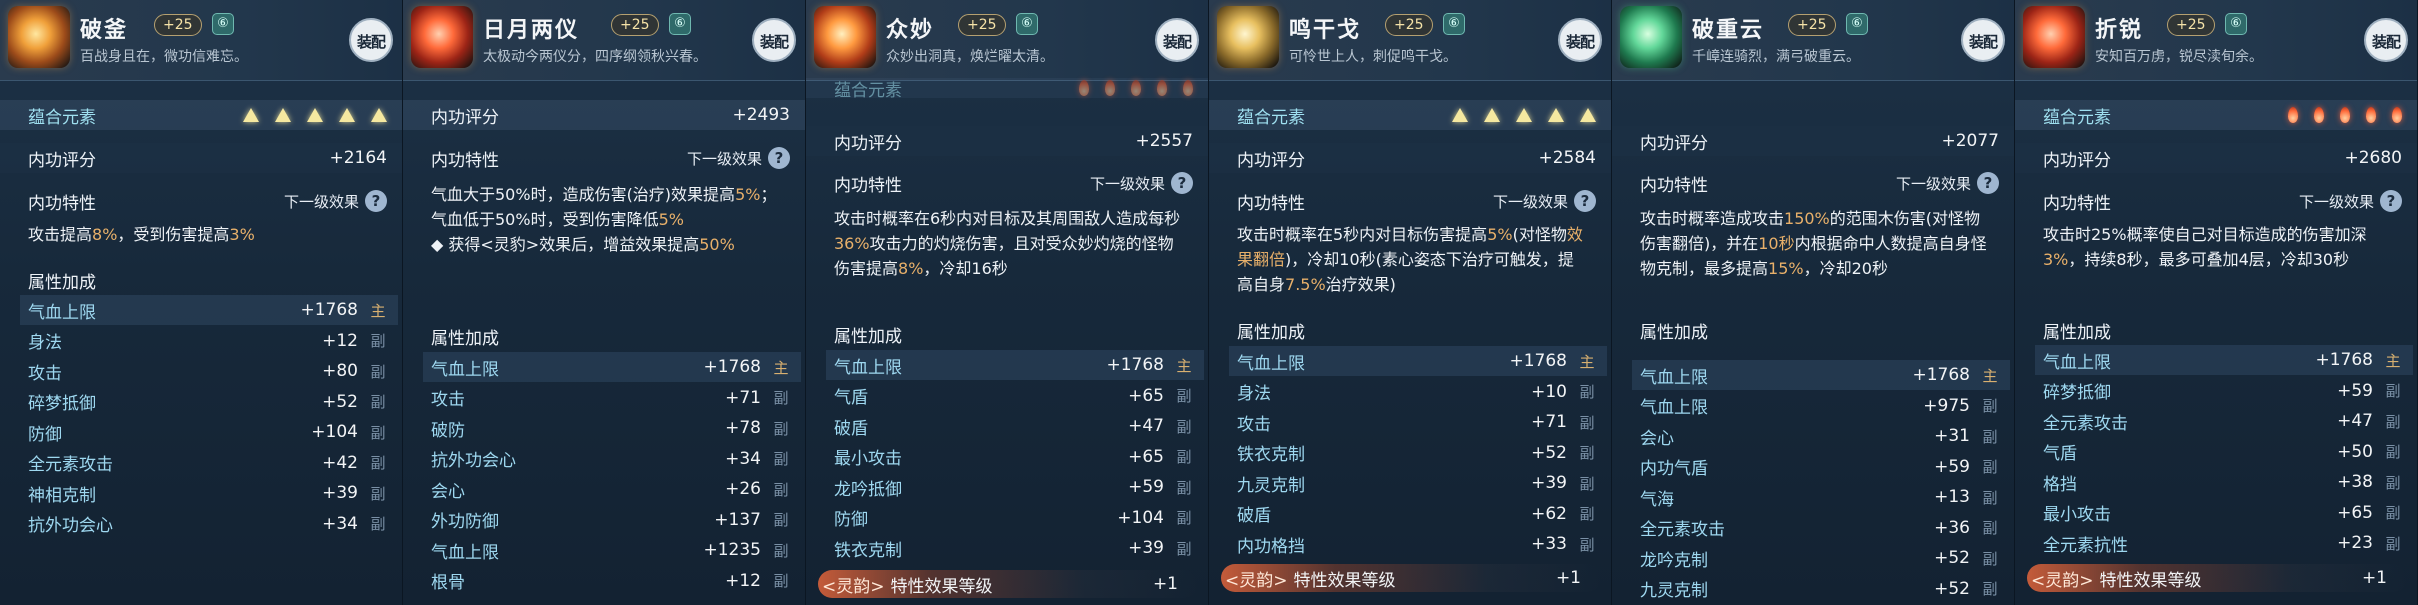  What do you see at coordinates (104, 30) in the screenshot?
I see `item-name: 破釜` at bounding box center [104, 30].